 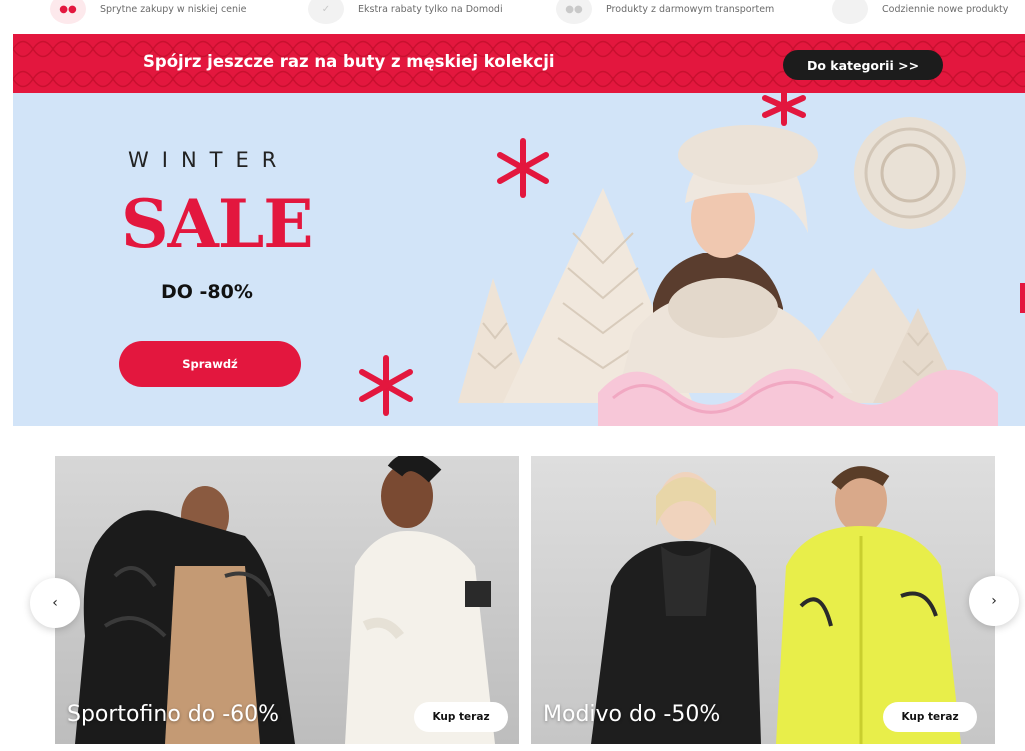 I want to click on check-button: Sprawdź, so click(x=210, y=364).